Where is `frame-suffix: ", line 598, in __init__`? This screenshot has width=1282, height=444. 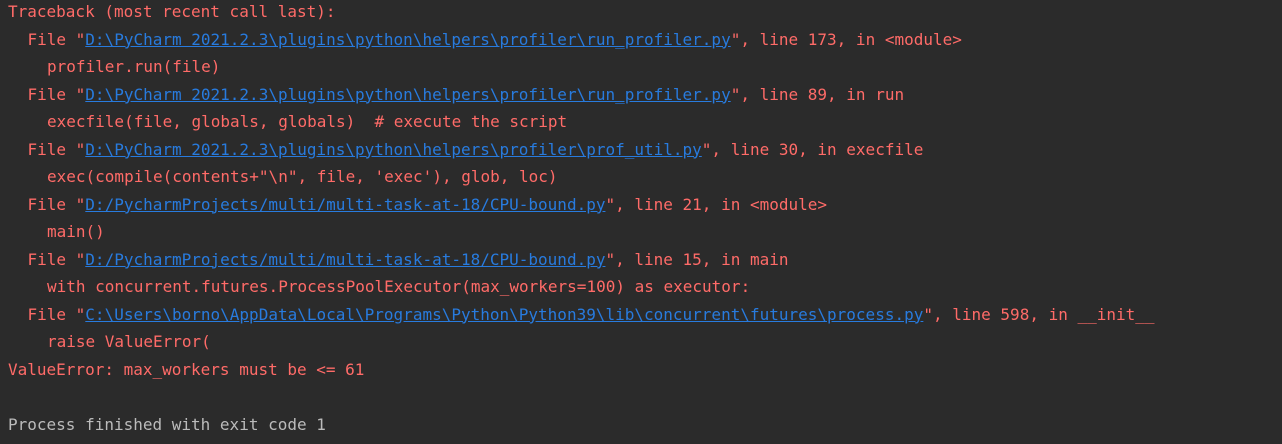
frame-suffix: ", line 598, in __init__ is located at coordinates (1039, 314).